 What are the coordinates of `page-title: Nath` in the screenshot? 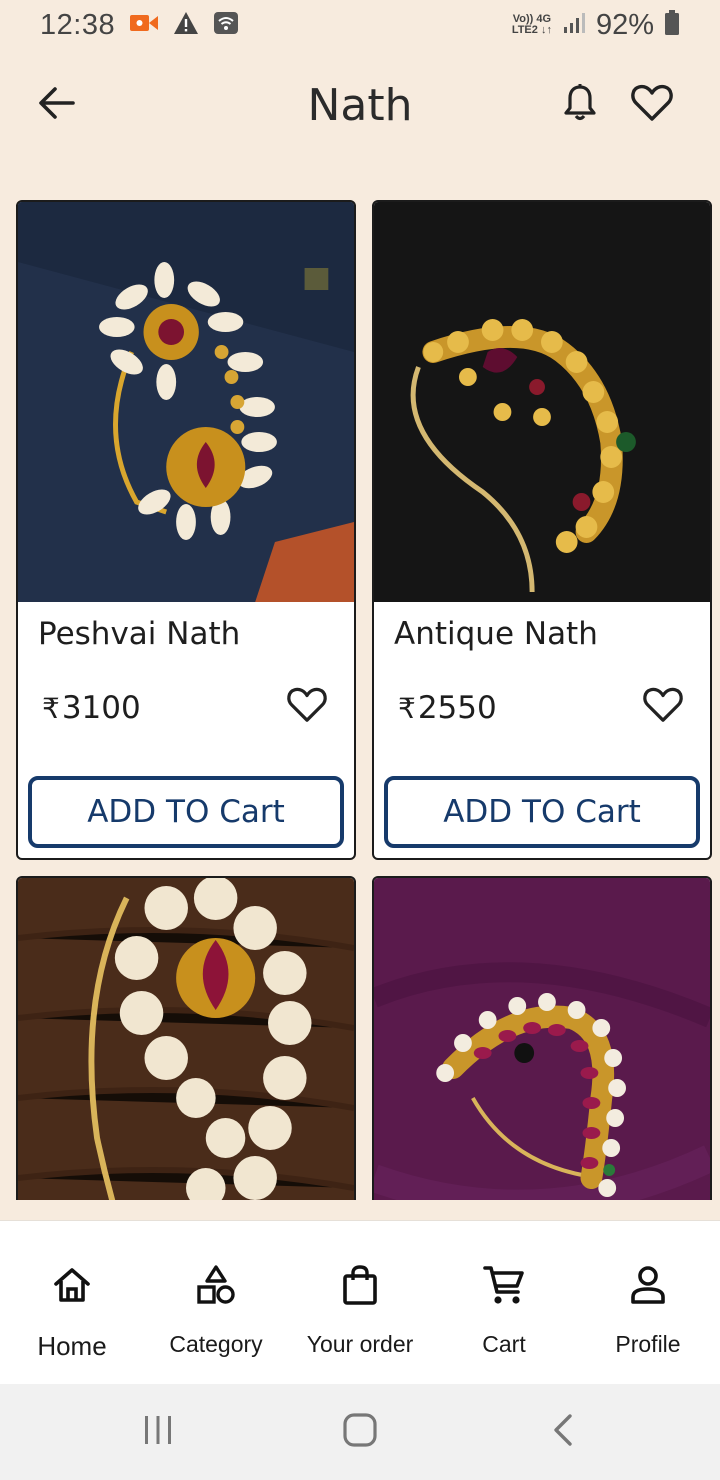 It's located at (360, 105).